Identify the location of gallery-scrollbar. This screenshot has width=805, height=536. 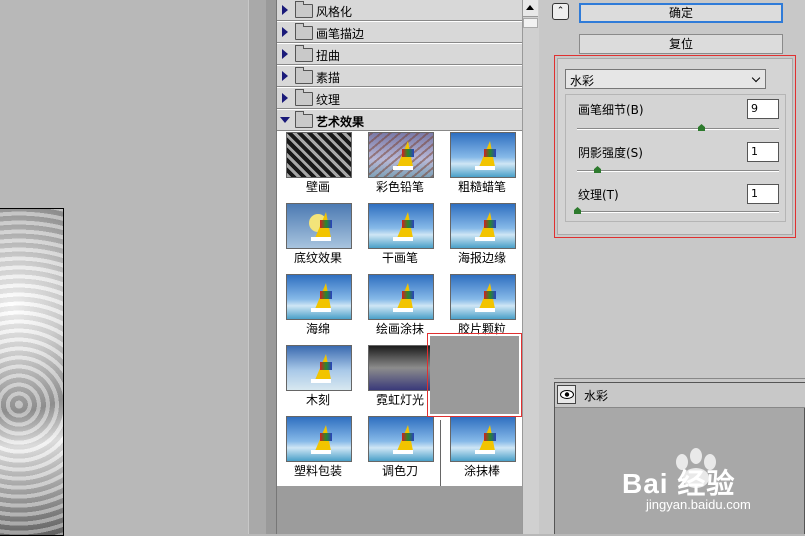
(531, 267).